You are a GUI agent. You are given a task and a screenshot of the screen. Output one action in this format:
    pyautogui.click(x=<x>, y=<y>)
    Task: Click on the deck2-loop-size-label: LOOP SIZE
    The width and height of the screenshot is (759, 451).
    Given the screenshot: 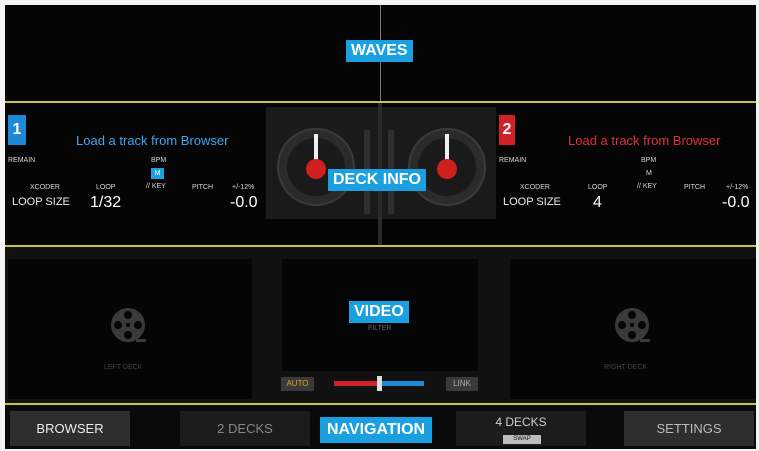 What is the action you would take?
    pyautogui.click(x=532, y=202)
    